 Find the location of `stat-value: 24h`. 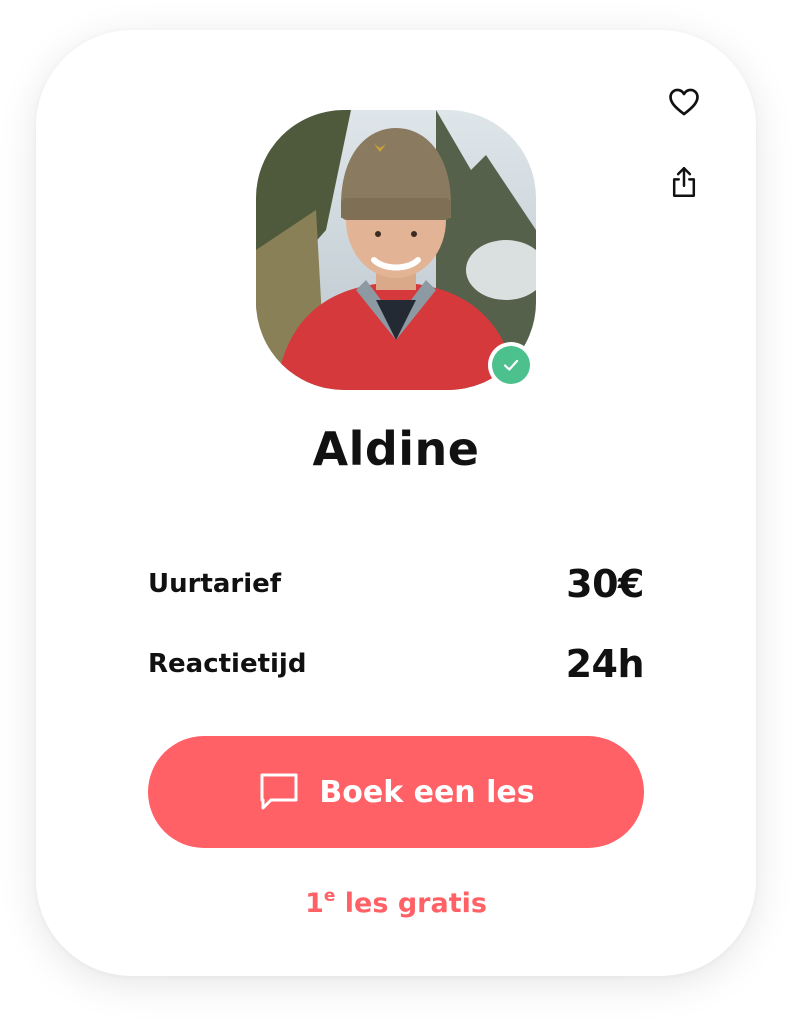

stat-value: 24h is located at coordinates (605, 664).